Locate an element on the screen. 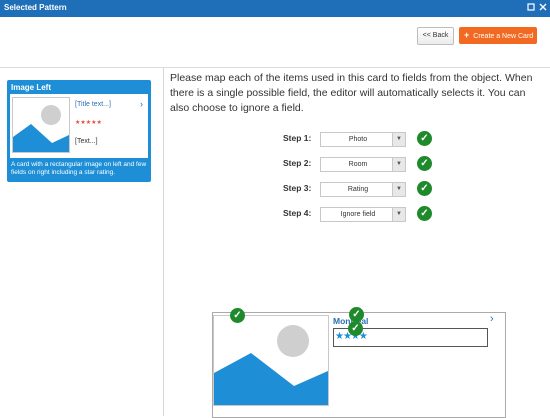 This screenshot has height=418, width=550. step-1-label: Step 1: is located at coordinates (297, 138).